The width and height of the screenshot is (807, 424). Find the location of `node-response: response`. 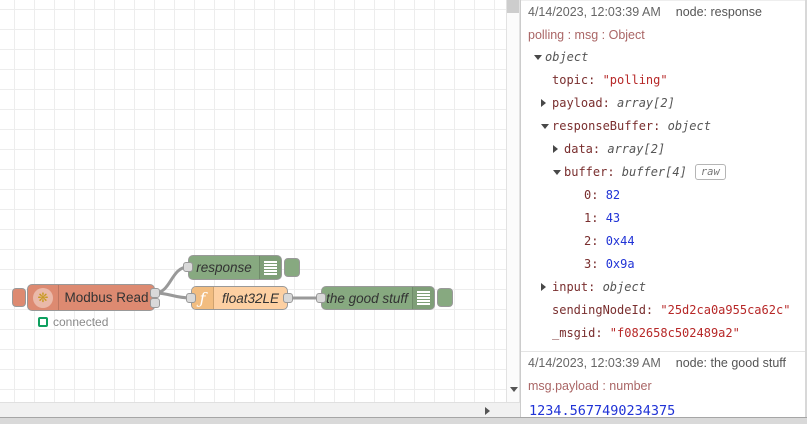

node-response: response is located at coordinates (235, 267).